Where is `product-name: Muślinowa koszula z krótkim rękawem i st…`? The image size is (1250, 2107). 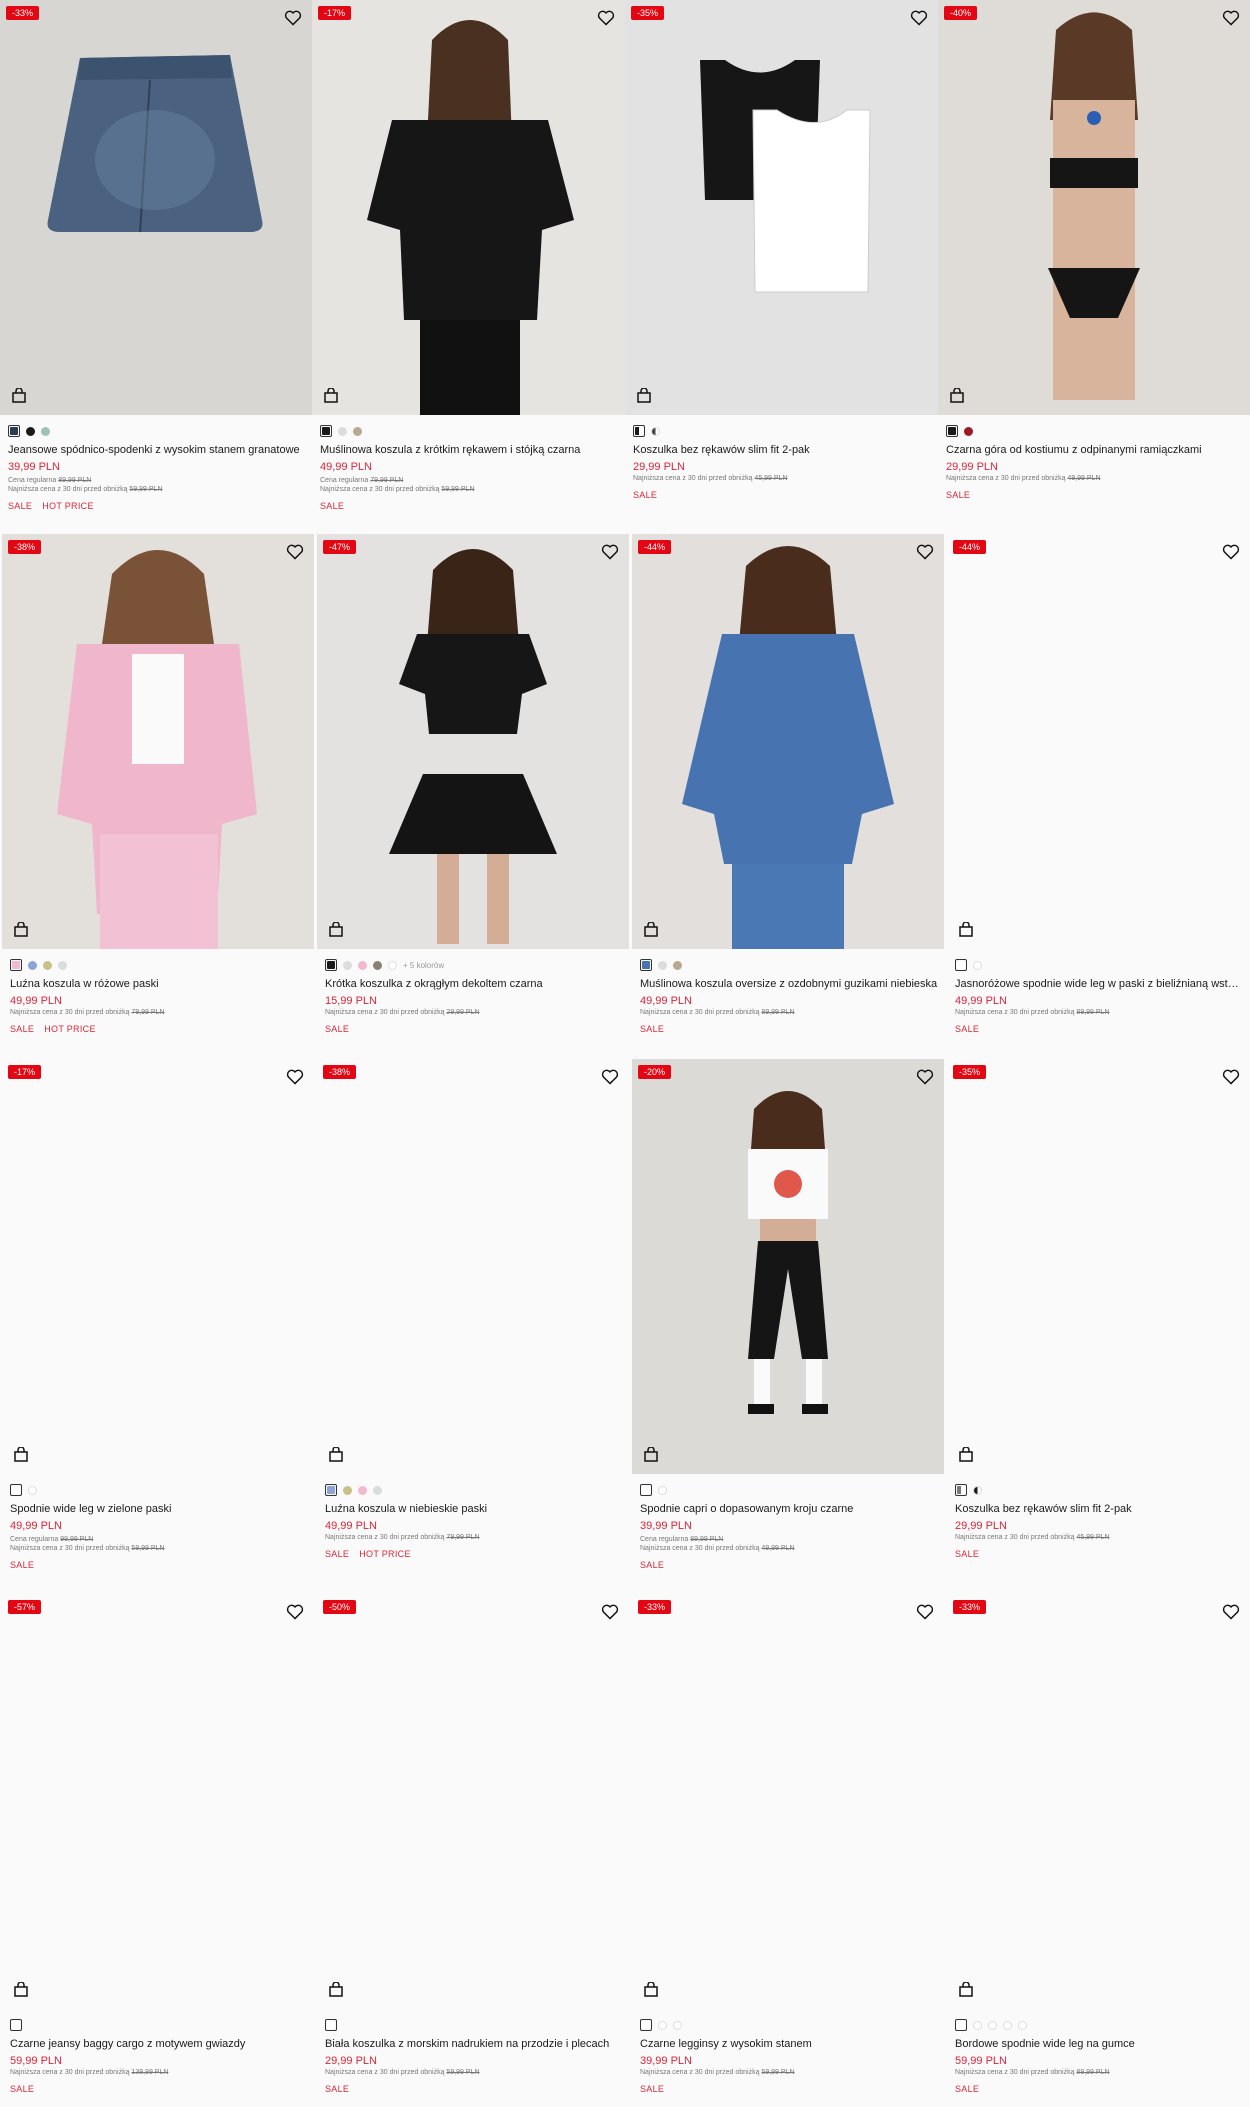 product-name: Muślinowa koszula z krótkim rękawem i st… is located at coordinates (469, 450).